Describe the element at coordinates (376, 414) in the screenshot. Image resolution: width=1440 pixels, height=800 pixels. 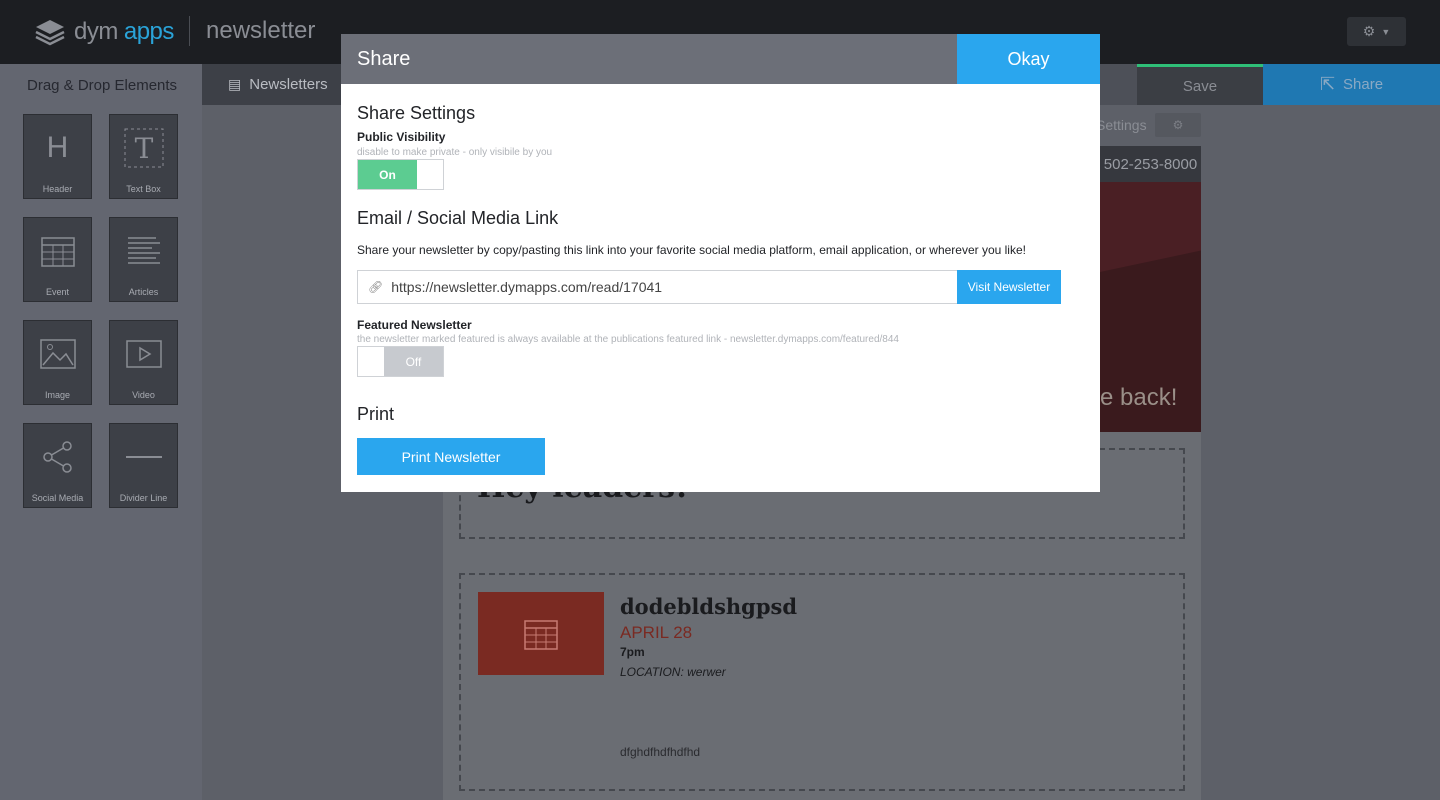
I see `print-heading: Print` at that location.